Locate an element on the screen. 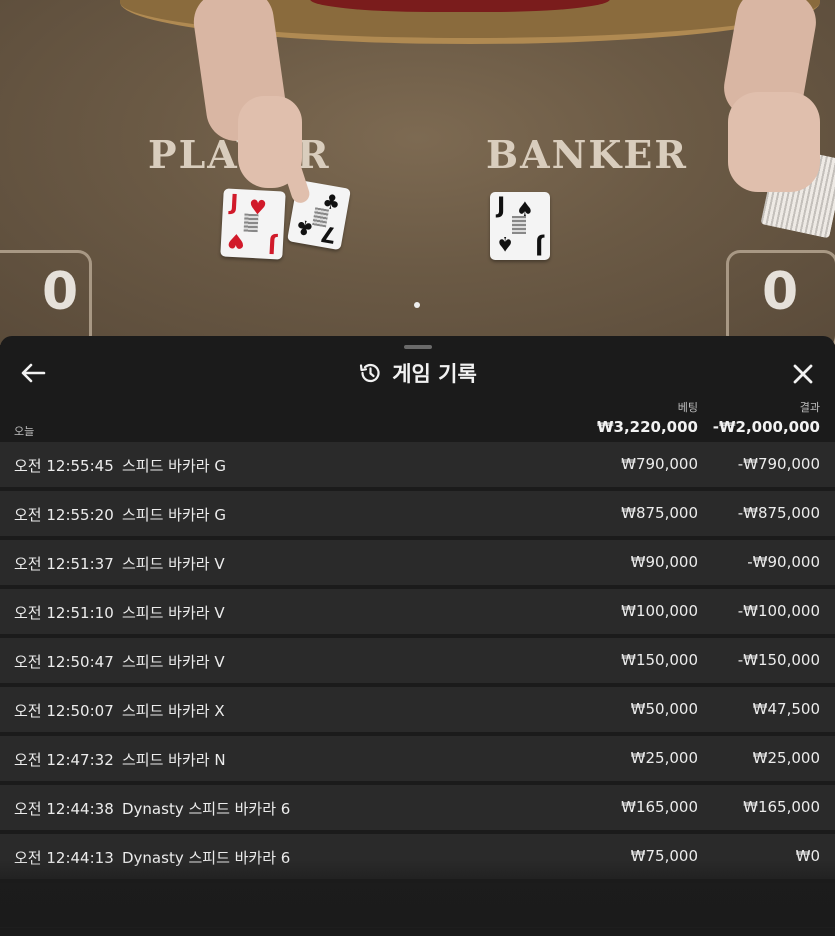 This screenshot has height=936, width=835. row-result: -₩90,000 is located at coordinates (783, 562).